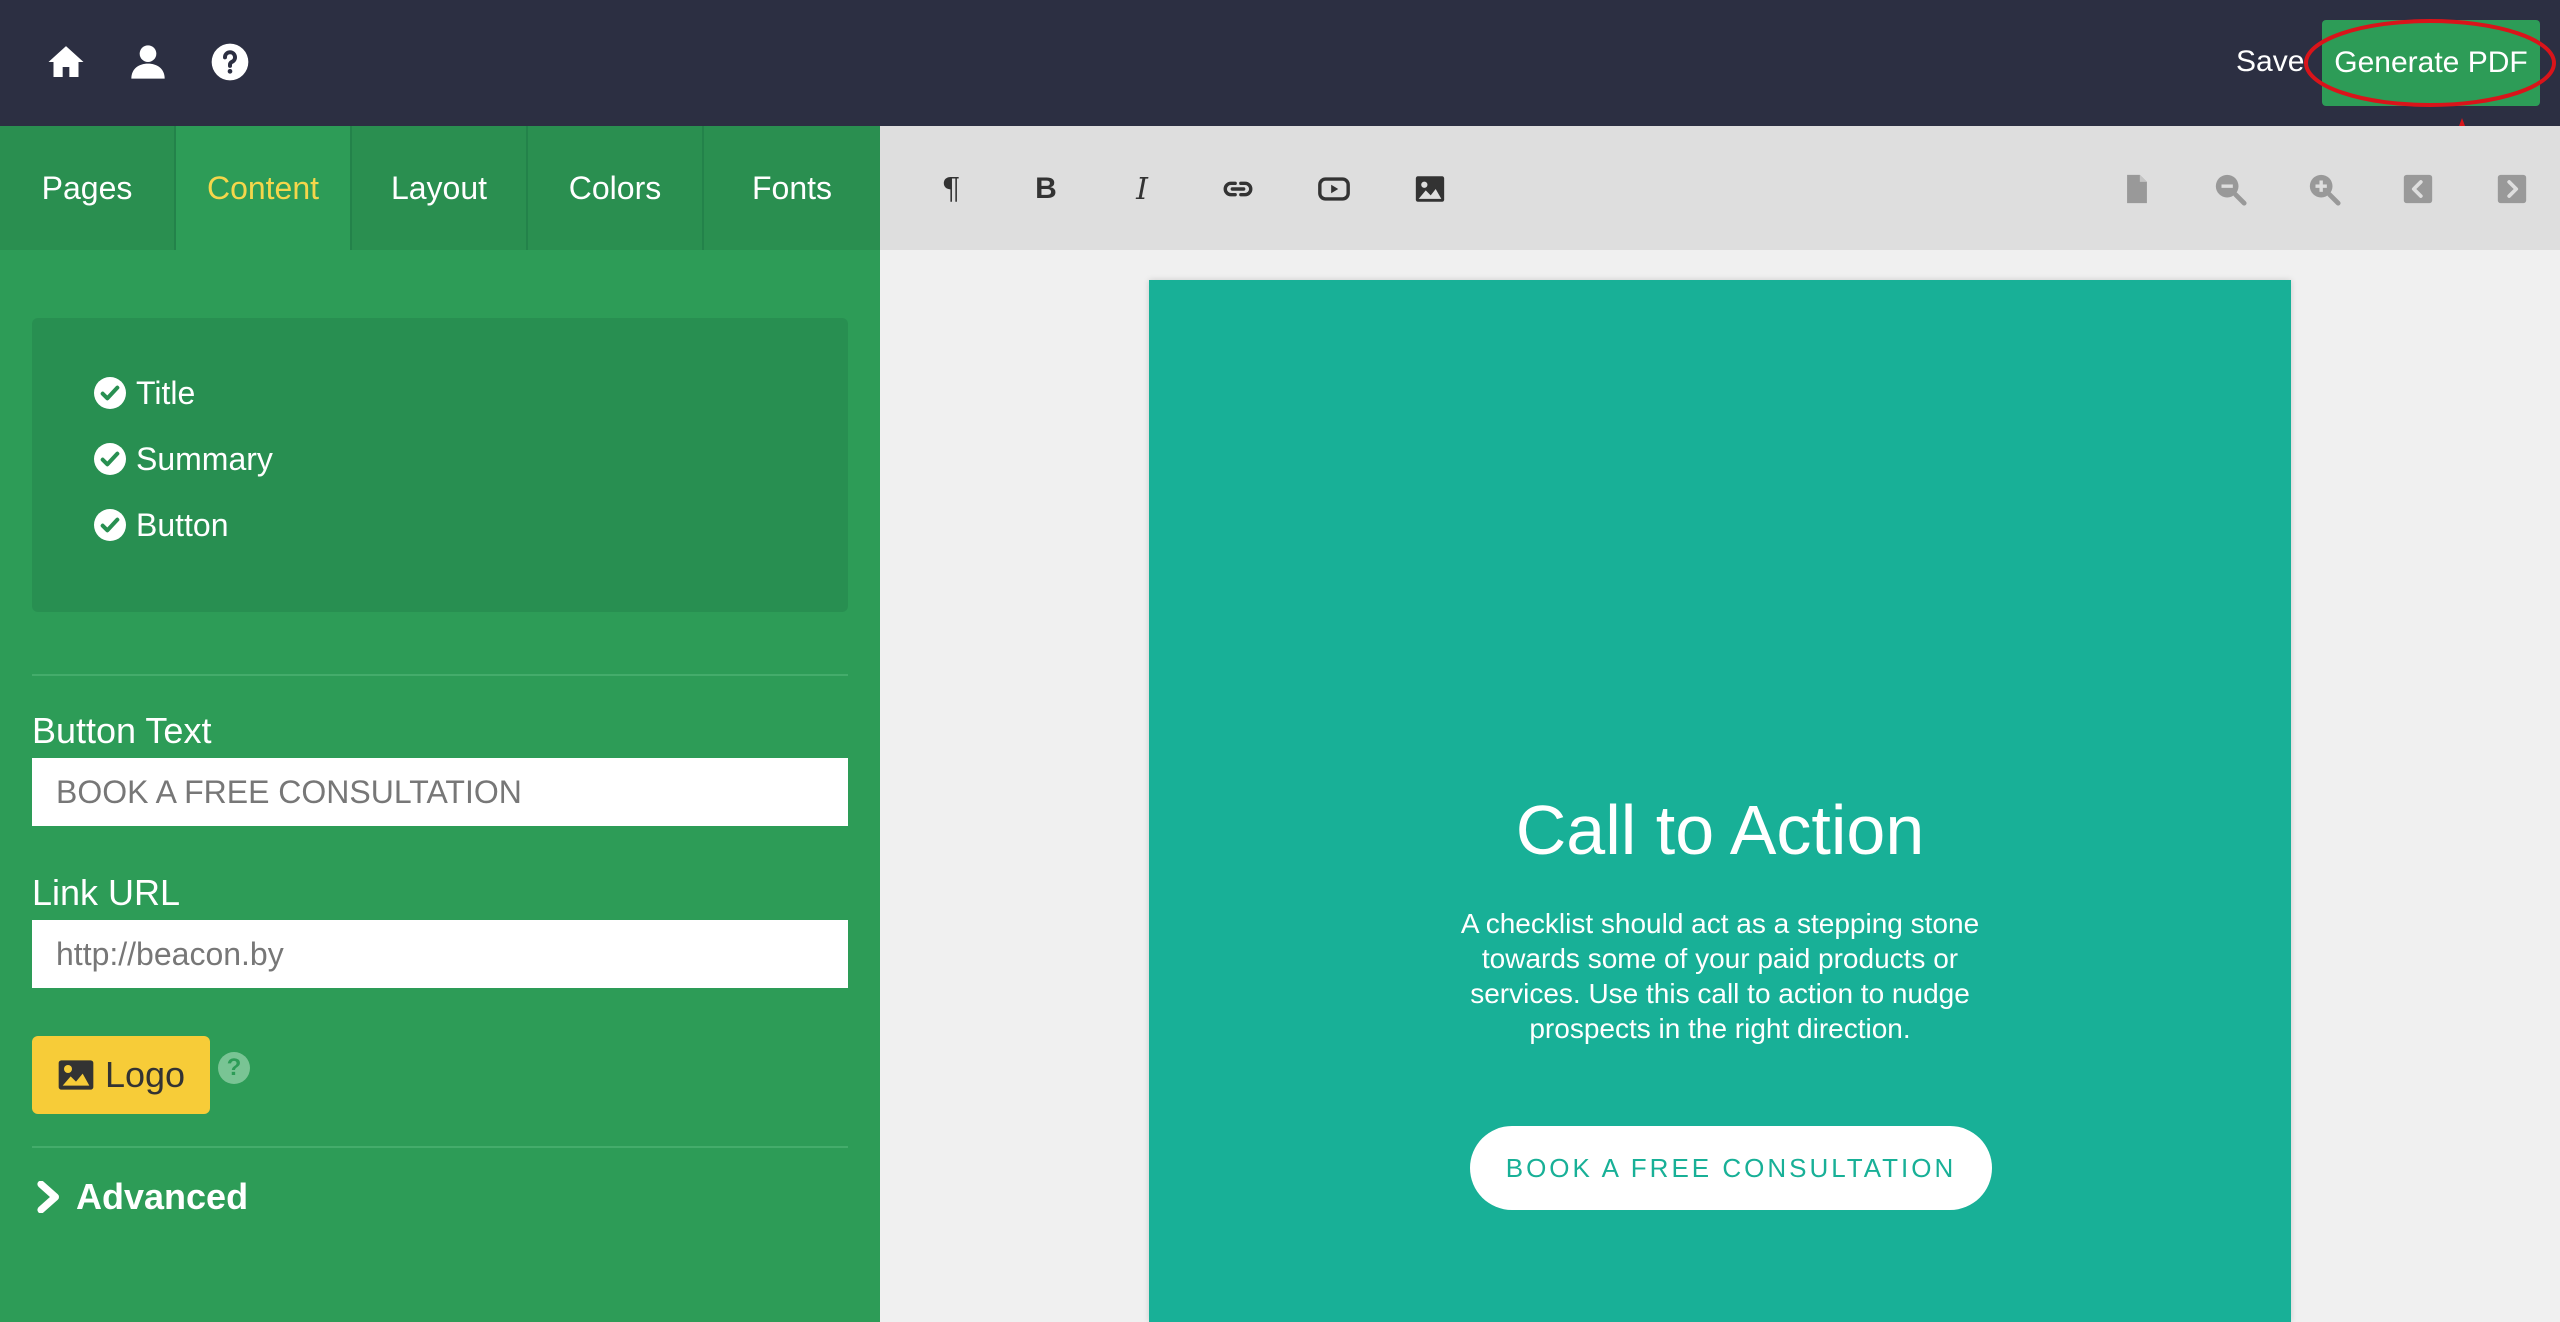 The image size is (2560, 1322). I want to click on home-icon, so click(66, 61).